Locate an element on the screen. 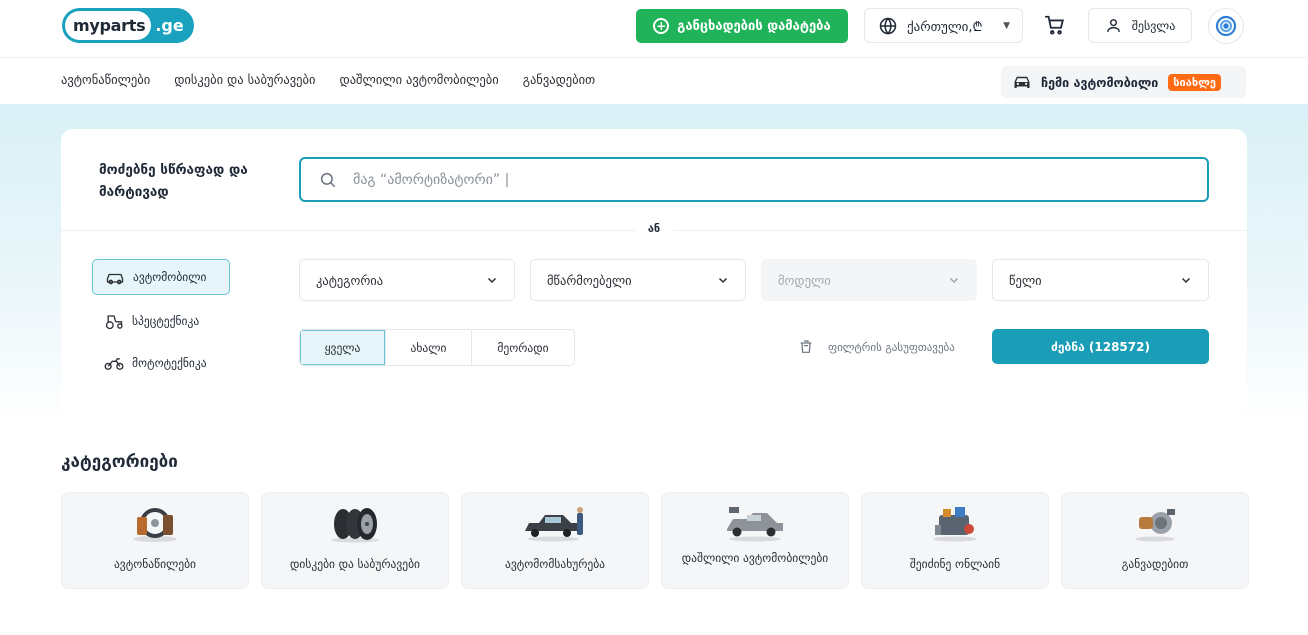 The width and height of the screenshot is (1308, 635). partner-logo-button is located at coordinates (1226, 26).